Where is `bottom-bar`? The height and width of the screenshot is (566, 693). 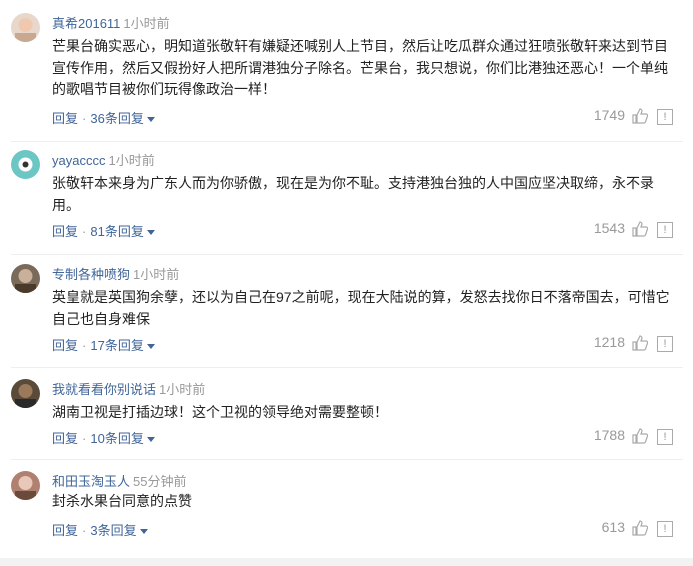 bottom-bar is located at coordinates (346, 562).